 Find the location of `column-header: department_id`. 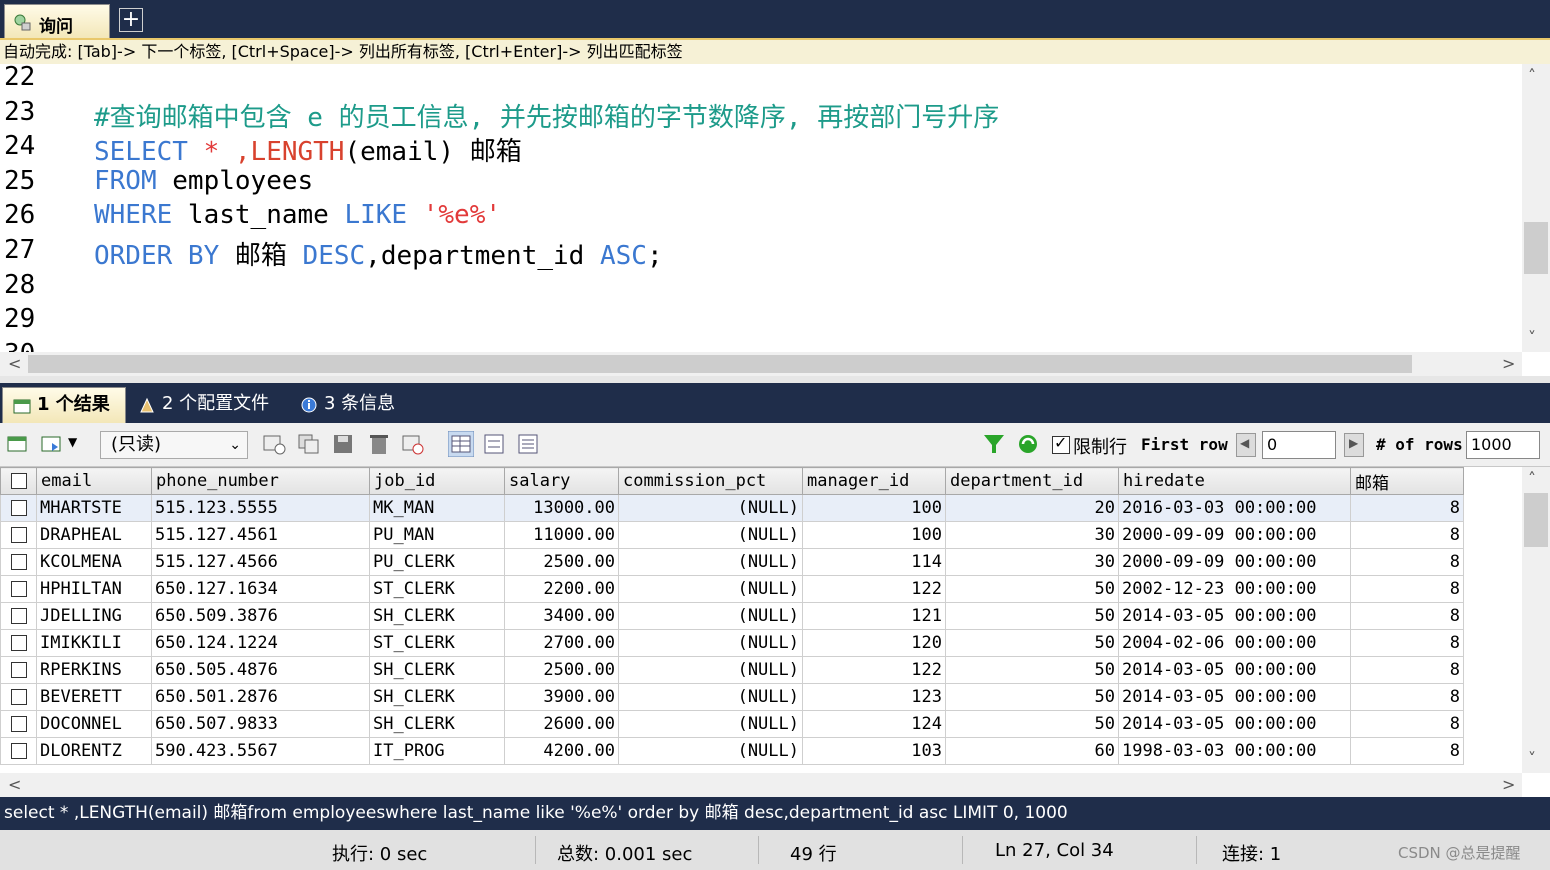

column-header: department_id is located at coordinates (1032, 481).